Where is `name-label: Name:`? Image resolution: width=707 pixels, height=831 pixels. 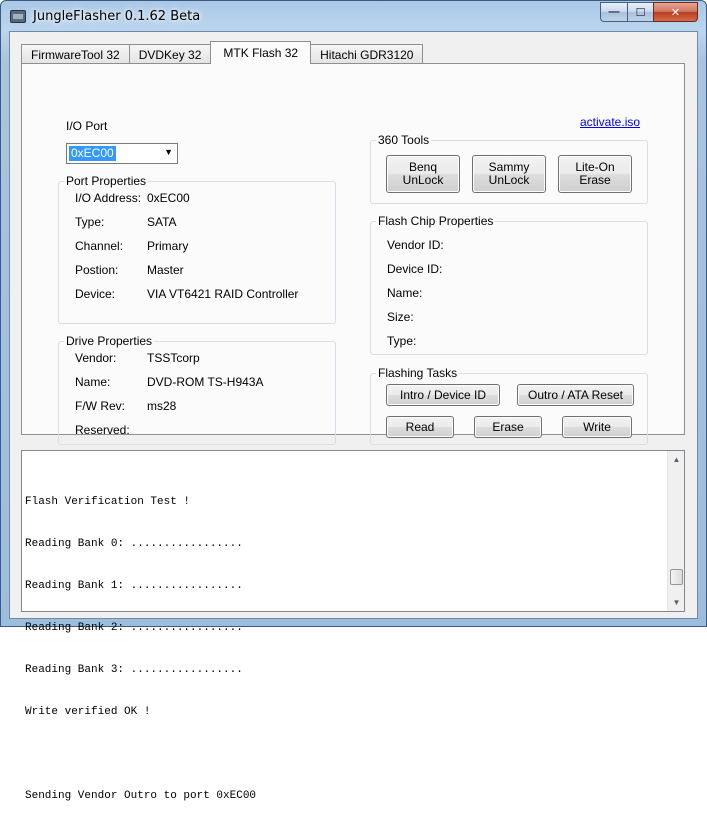
name-label: Name: is located at coordinates (93, 382).